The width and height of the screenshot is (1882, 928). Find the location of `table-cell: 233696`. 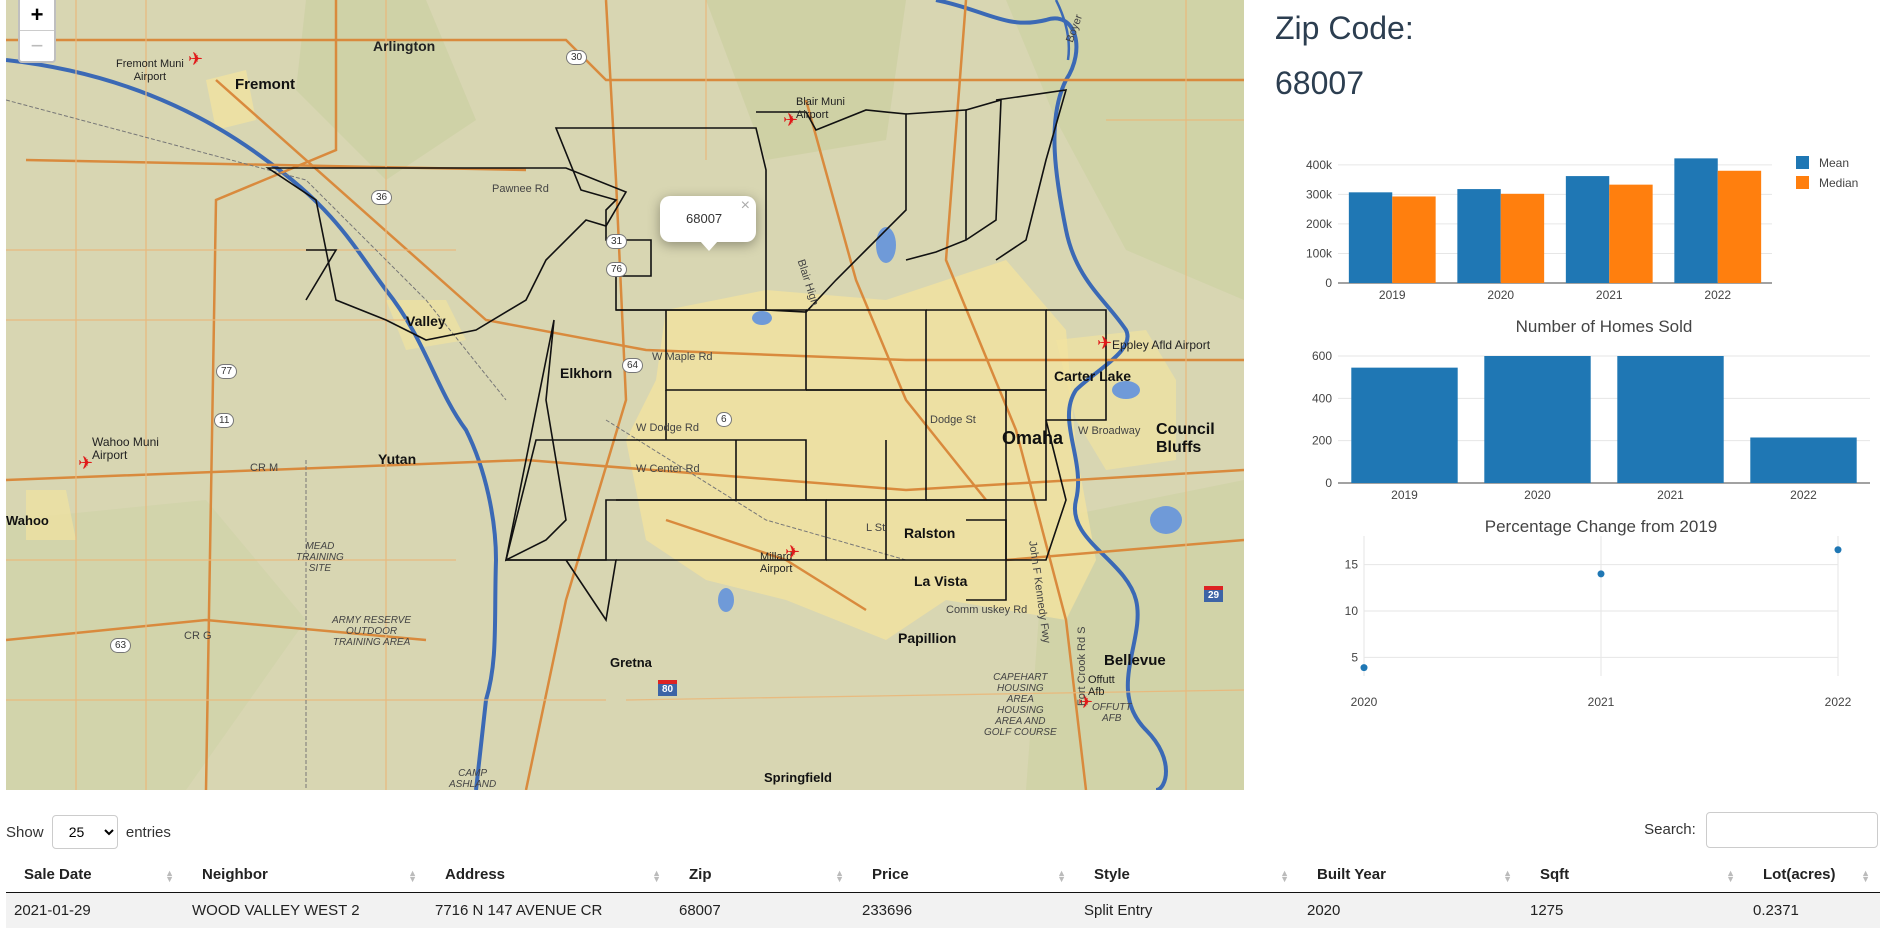

table-cell: 233696 is located at coordinates (965, 910).